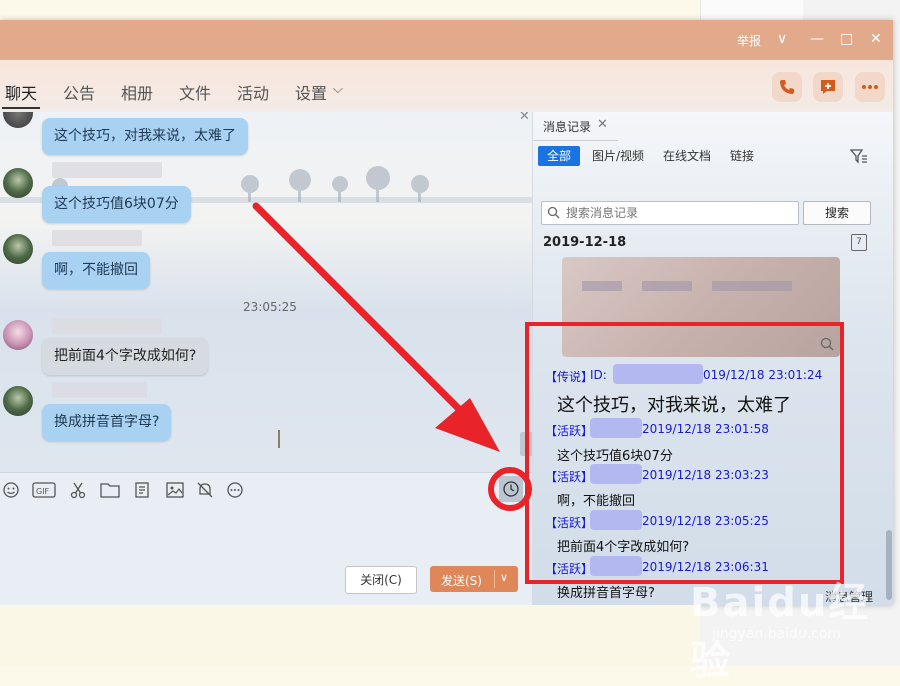  I want to click on annotation-overlay, so click(392, 356).